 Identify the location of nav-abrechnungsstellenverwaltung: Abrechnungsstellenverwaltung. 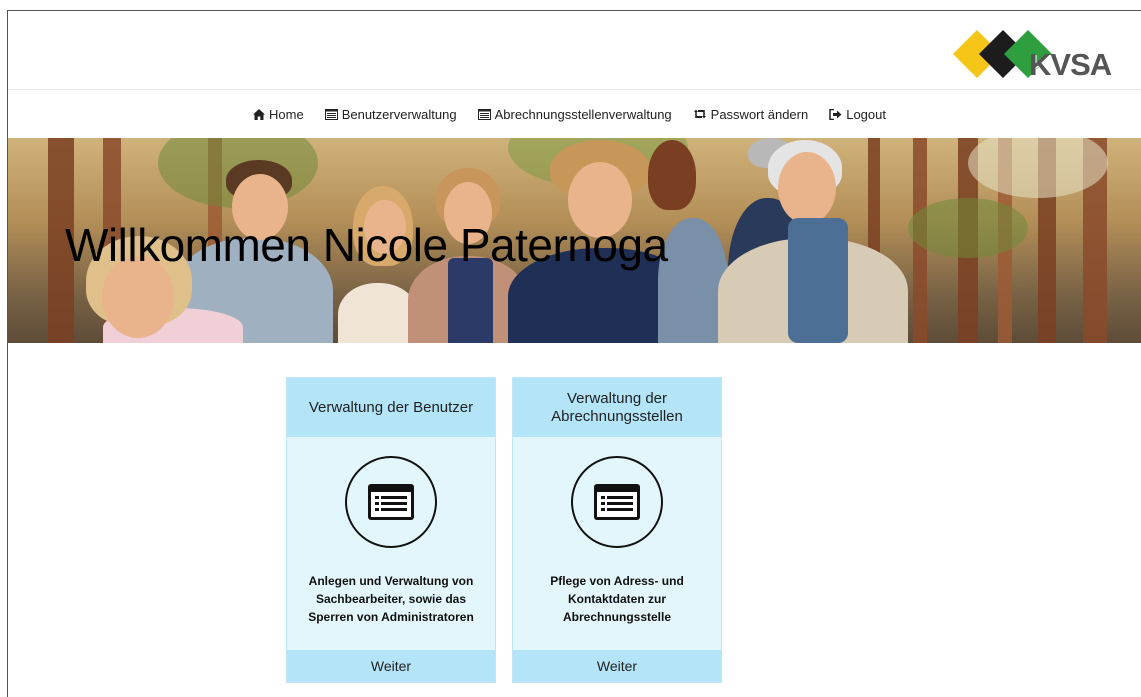
(574, 114).